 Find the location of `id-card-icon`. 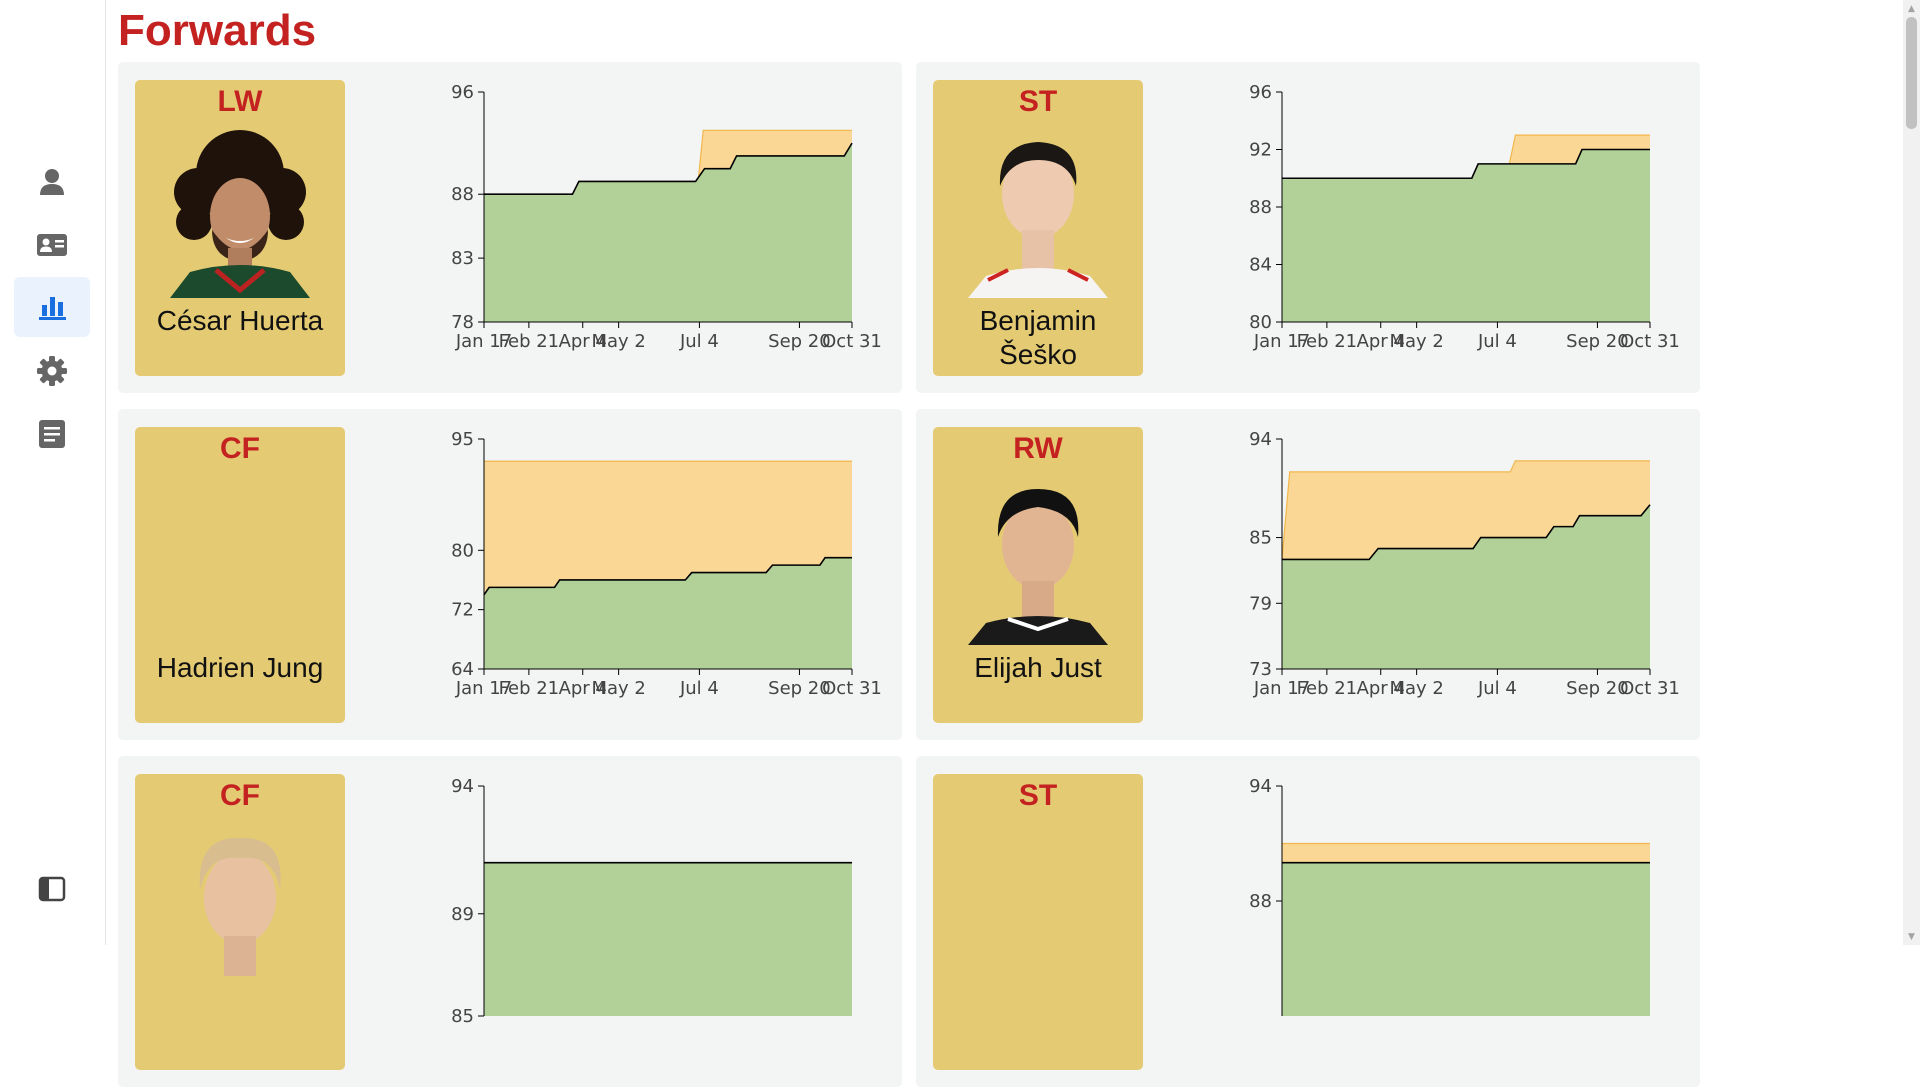

id-card-icon is located at coordinates (52, 245).